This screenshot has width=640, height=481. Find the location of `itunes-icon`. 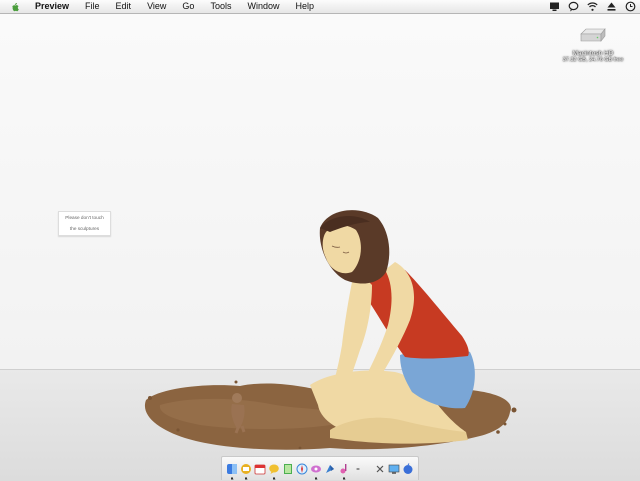

itunes-icon is located at coordinates (343, 468).